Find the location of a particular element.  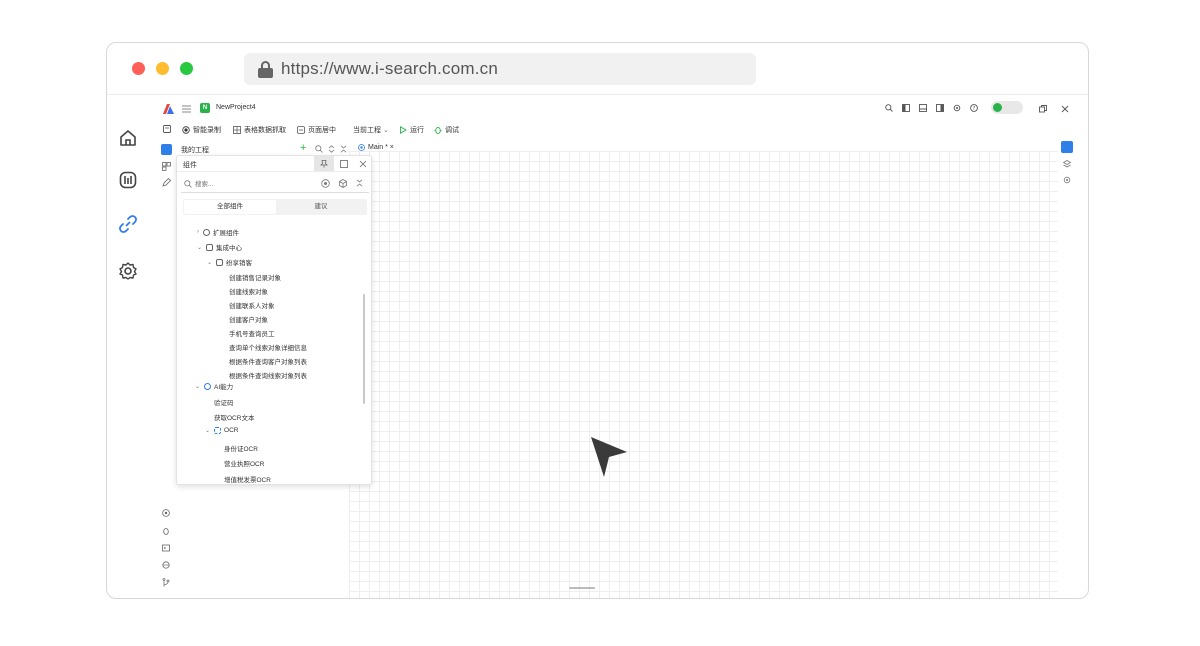

arrow-pointer-icon is located at coordinates (609, 457).